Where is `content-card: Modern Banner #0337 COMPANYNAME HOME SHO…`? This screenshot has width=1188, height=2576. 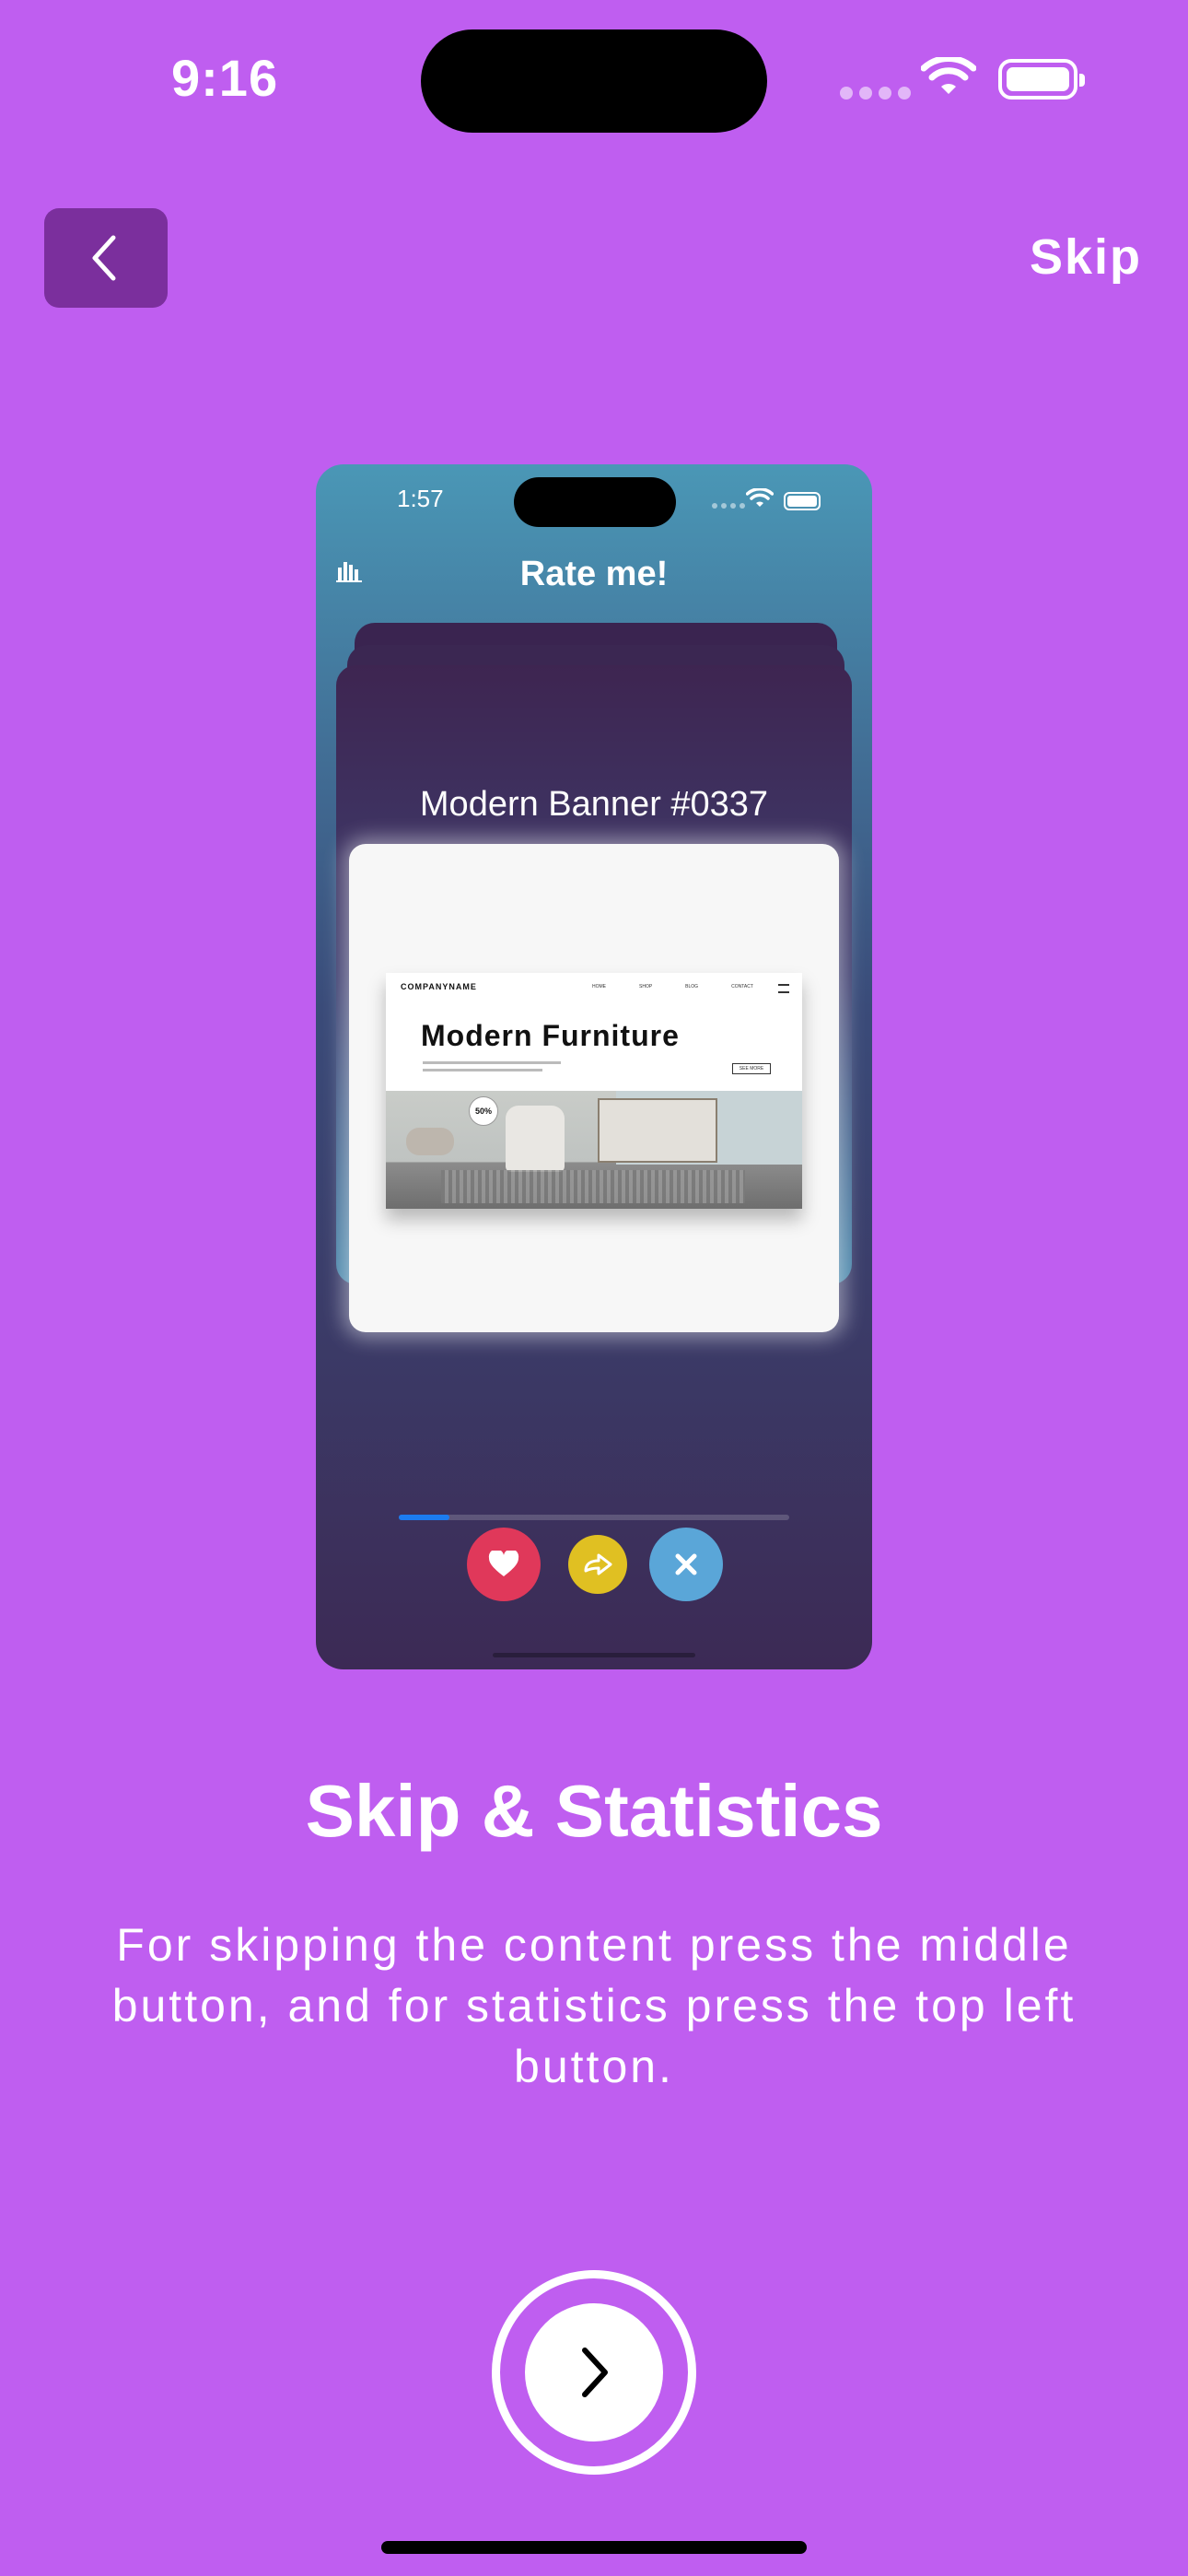
content-card: Modern Banner #0337 COMPANYNAME HOME SHO… is located at coordinates (594, 998).